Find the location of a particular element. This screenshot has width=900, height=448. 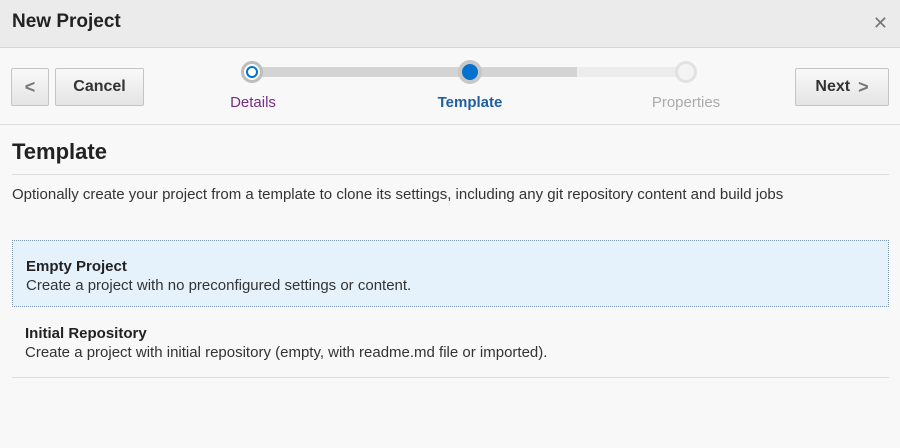

close-icon: ✕ is located at coordinates (880, 23).